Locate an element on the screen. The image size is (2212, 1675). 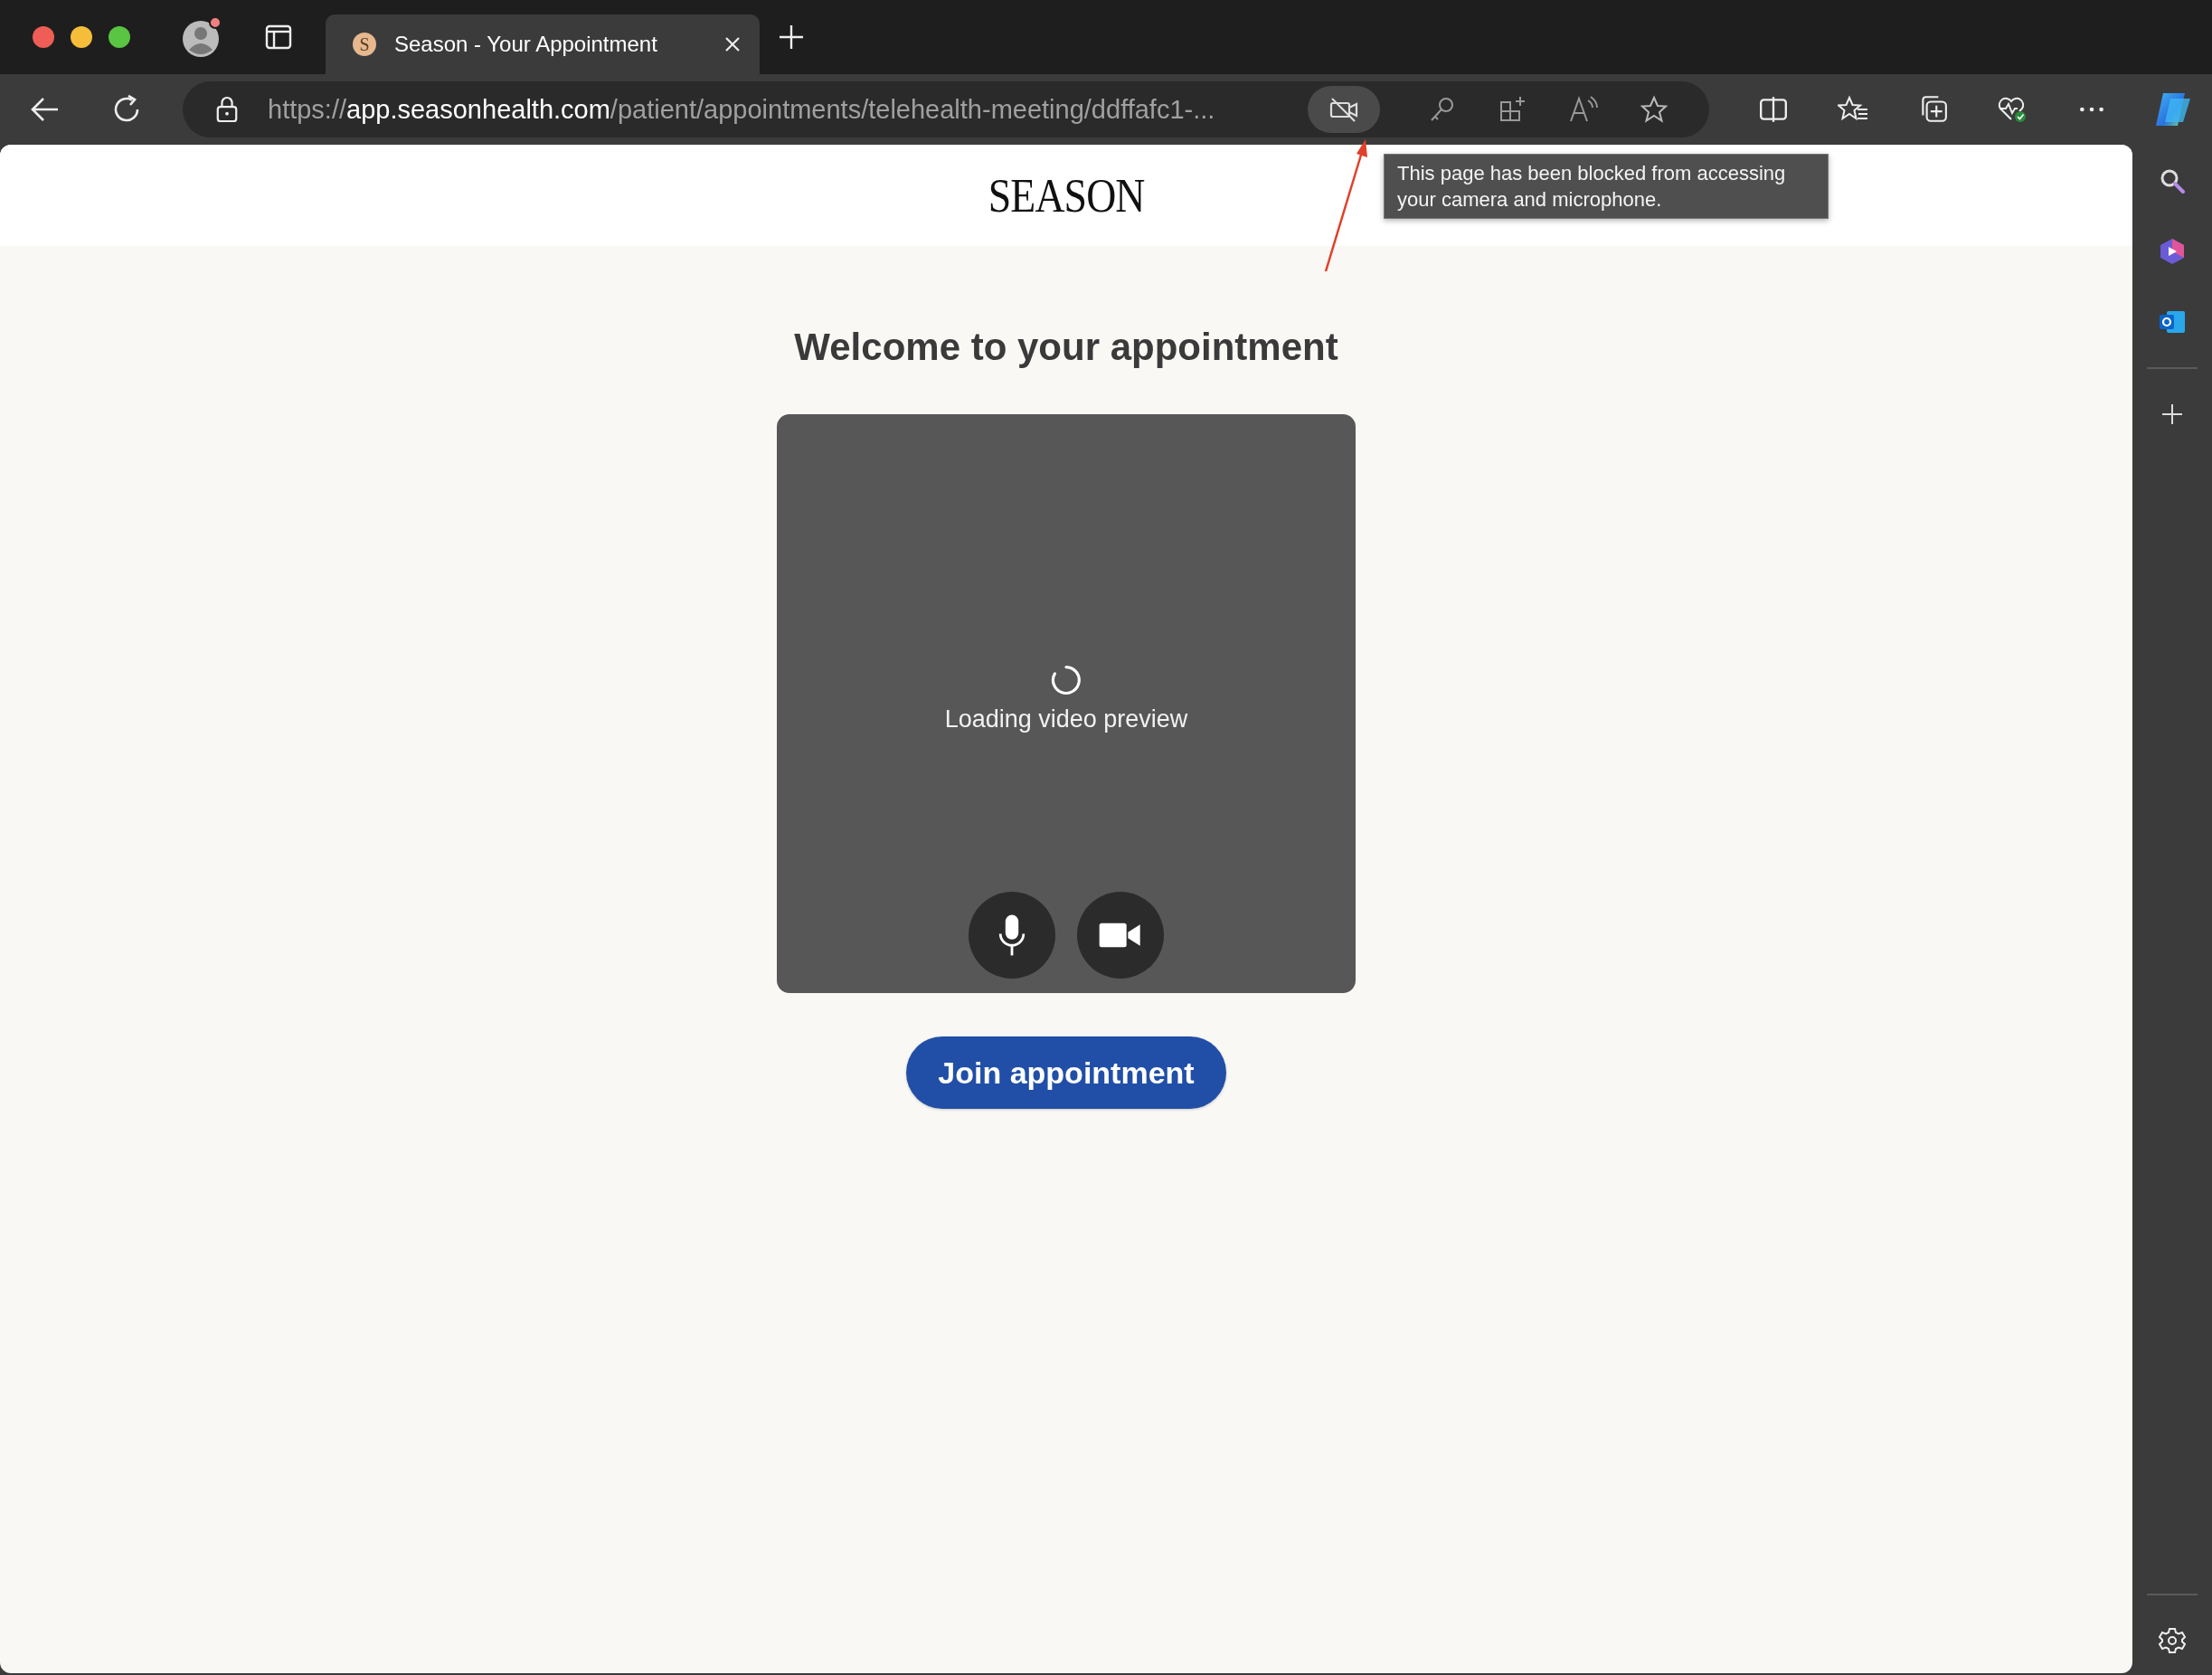
read-aloud-icon is located at coordinates (1584, 109).